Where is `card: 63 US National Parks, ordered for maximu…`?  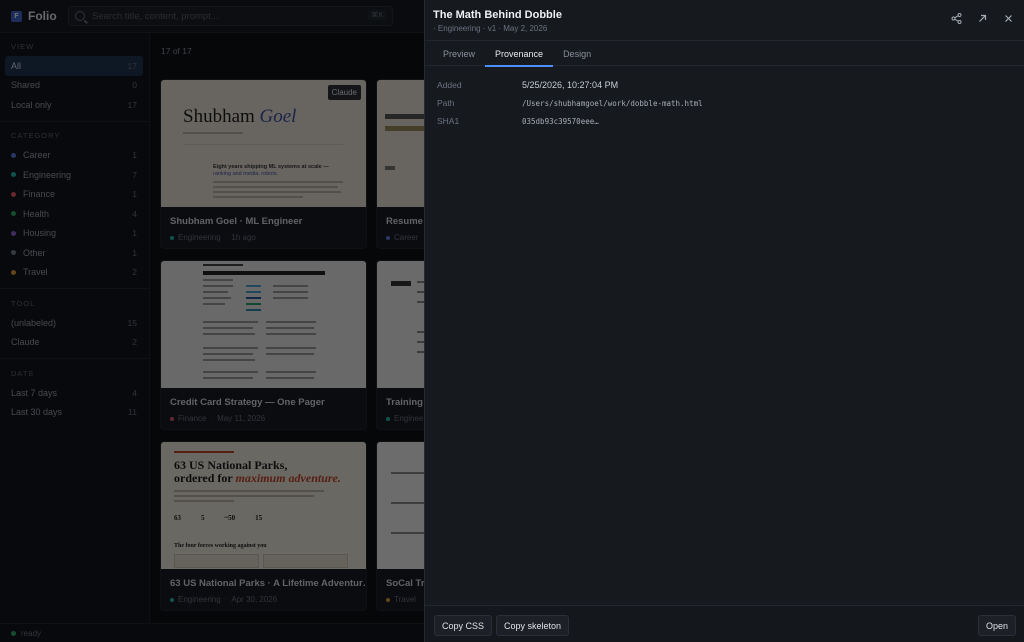
card: 63 US National Parks, ordered for maximu… is located at coordinates (263, 526).